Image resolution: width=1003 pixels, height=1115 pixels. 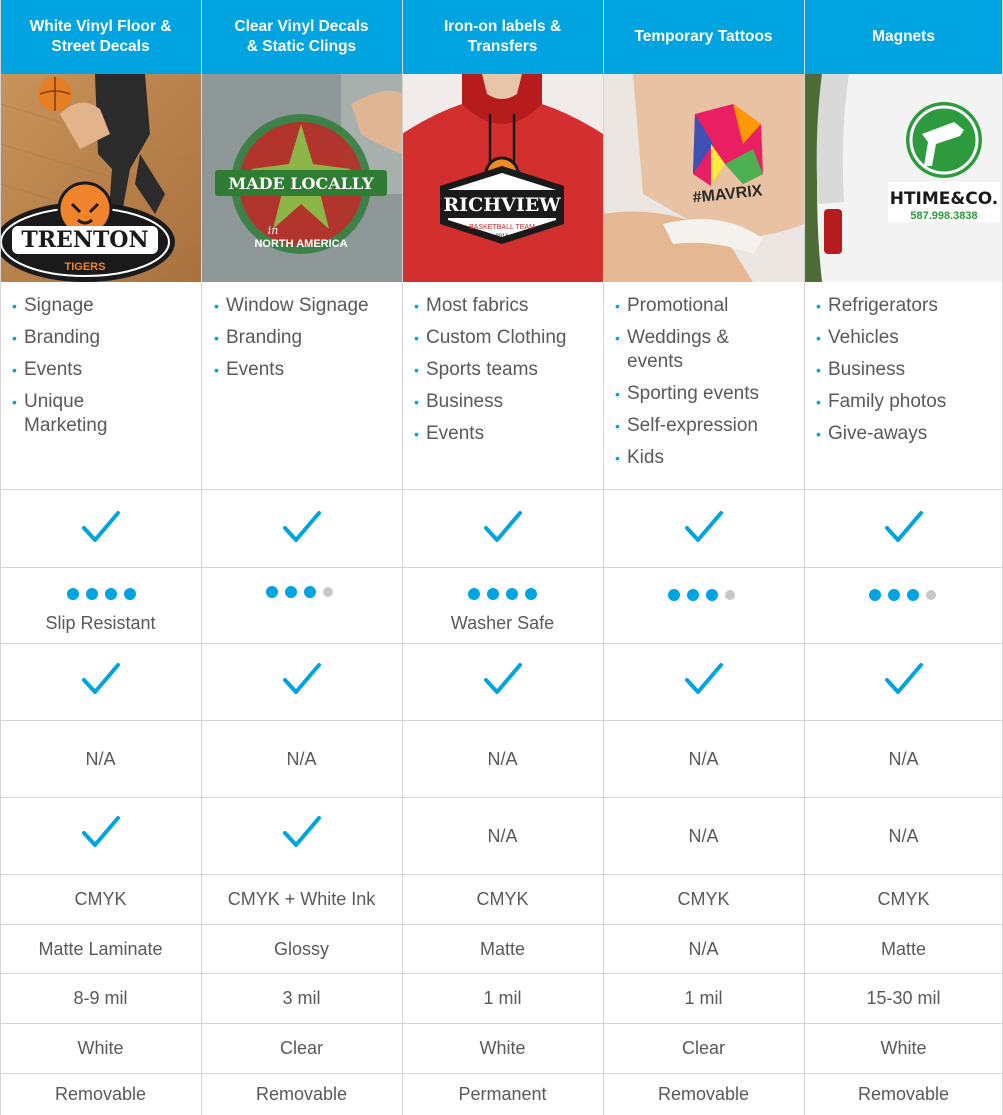 What do you see at coordinates (943, 216) in the screenshot?
I see `svg-text: 587.998.3838` at bounding box center [943, 216].